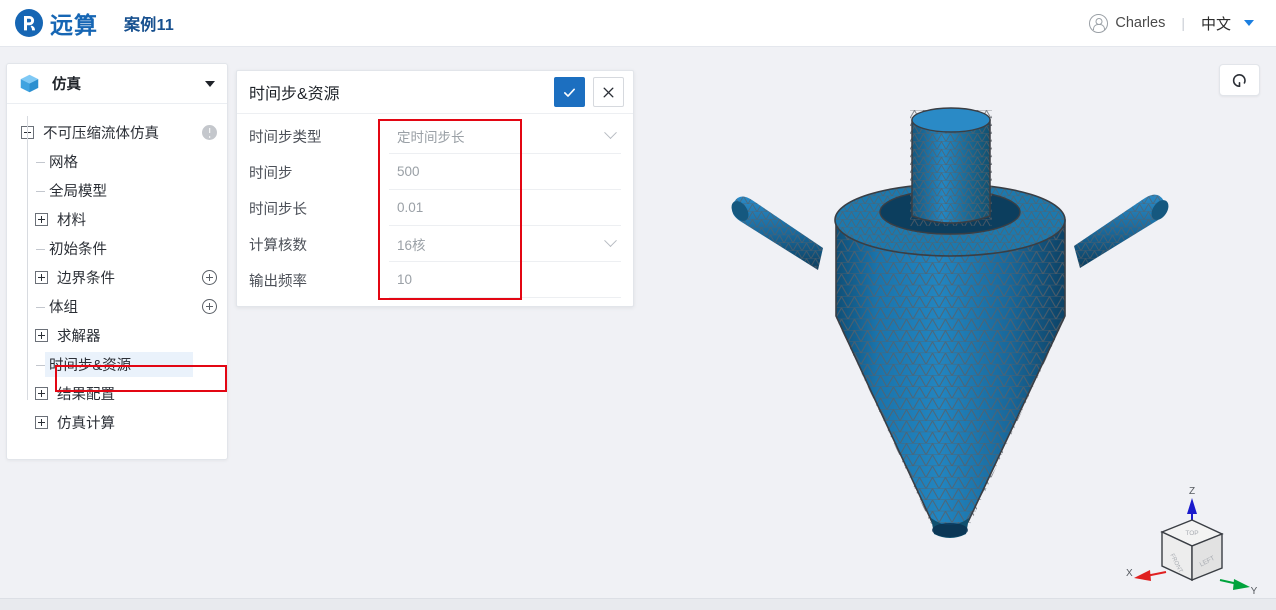  Describe the element at coordinates (294, 94) in the screenshot. I see `properties-panel-title: 时间步&资源` at that location.